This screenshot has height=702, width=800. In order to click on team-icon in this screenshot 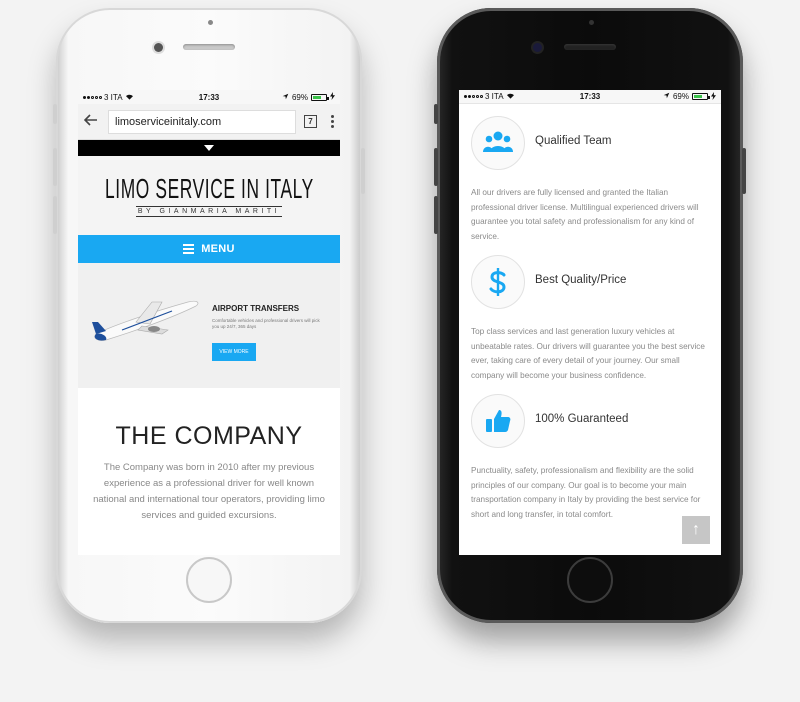, I will do `click(498, 143)`.